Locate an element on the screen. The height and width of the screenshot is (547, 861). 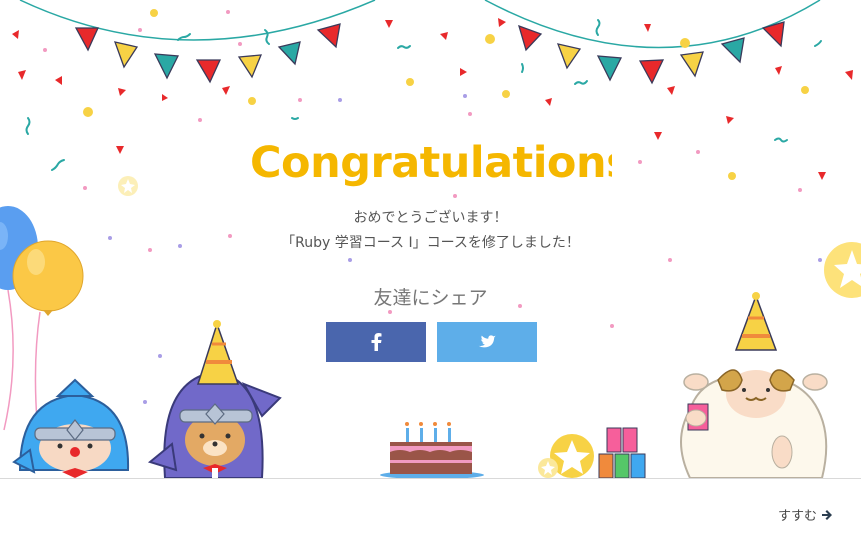
message-line-2: 「Ruby 学習コース I」コースを修了しました！ is located at coordinates (430, 243).